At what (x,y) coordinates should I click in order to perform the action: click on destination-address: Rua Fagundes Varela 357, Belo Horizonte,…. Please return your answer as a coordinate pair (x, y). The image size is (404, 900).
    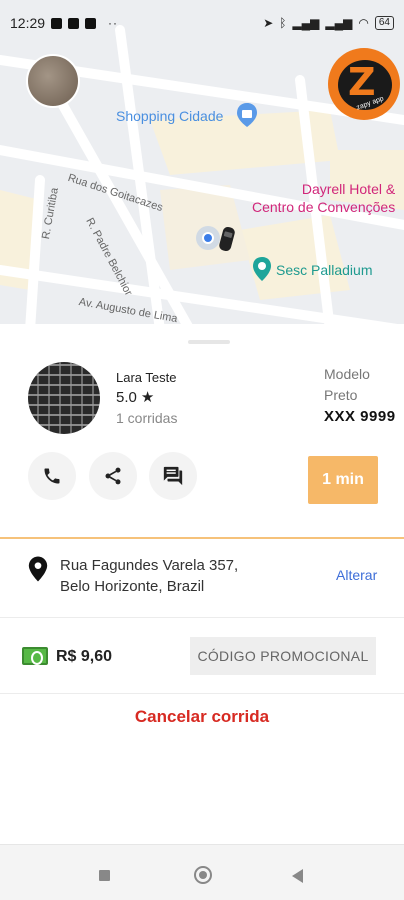
    Looking at the image, I should click on (185, 576).